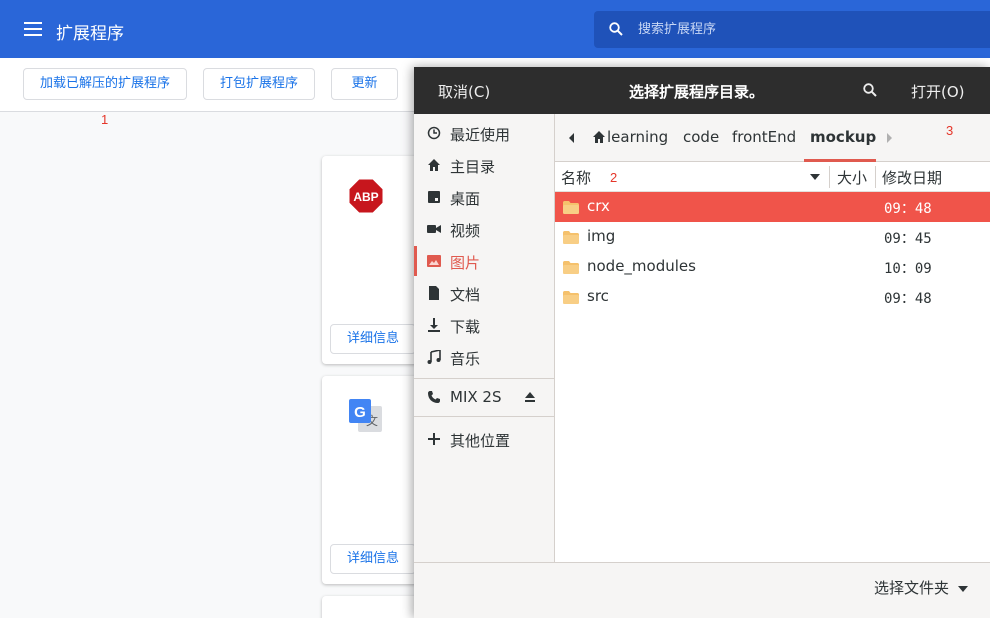  Describe the element at coordinates (598, 296) in the screenshot. I see `file-name: src` at that location.